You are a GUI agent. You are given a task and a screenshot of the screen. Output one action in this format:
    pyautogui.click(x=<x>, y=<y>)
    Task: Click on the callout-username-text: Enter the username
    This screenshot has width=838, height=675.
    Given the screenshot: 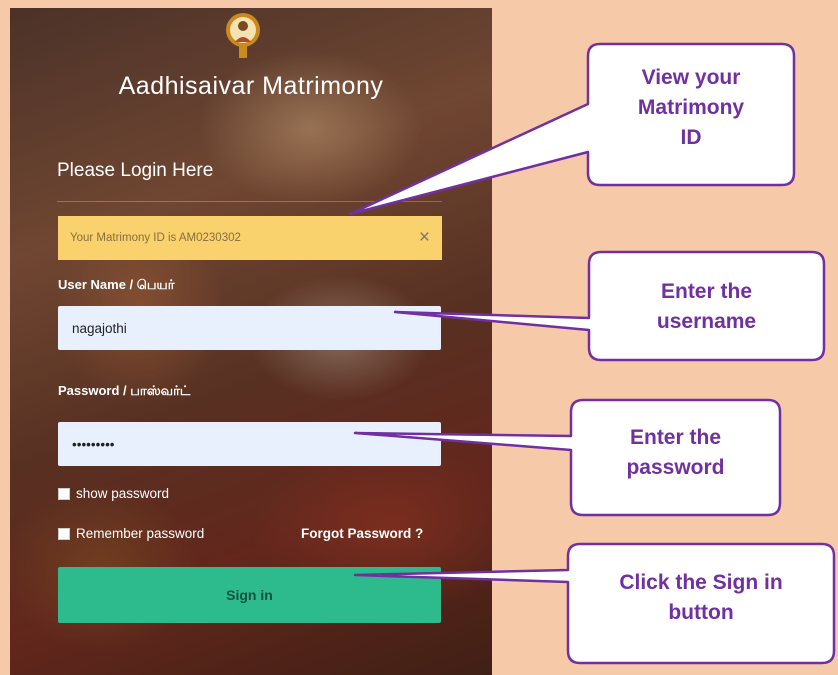 What is the action you would take?
    pyautogui.click(x=706, y=306)
    